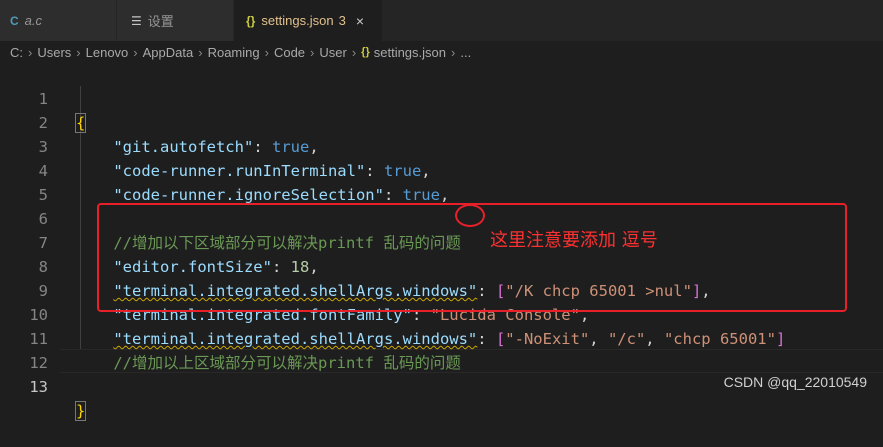 This screenshot has height=447, width=883. I want to click on breadcrumb-item: settings.json, so click(410, 52).